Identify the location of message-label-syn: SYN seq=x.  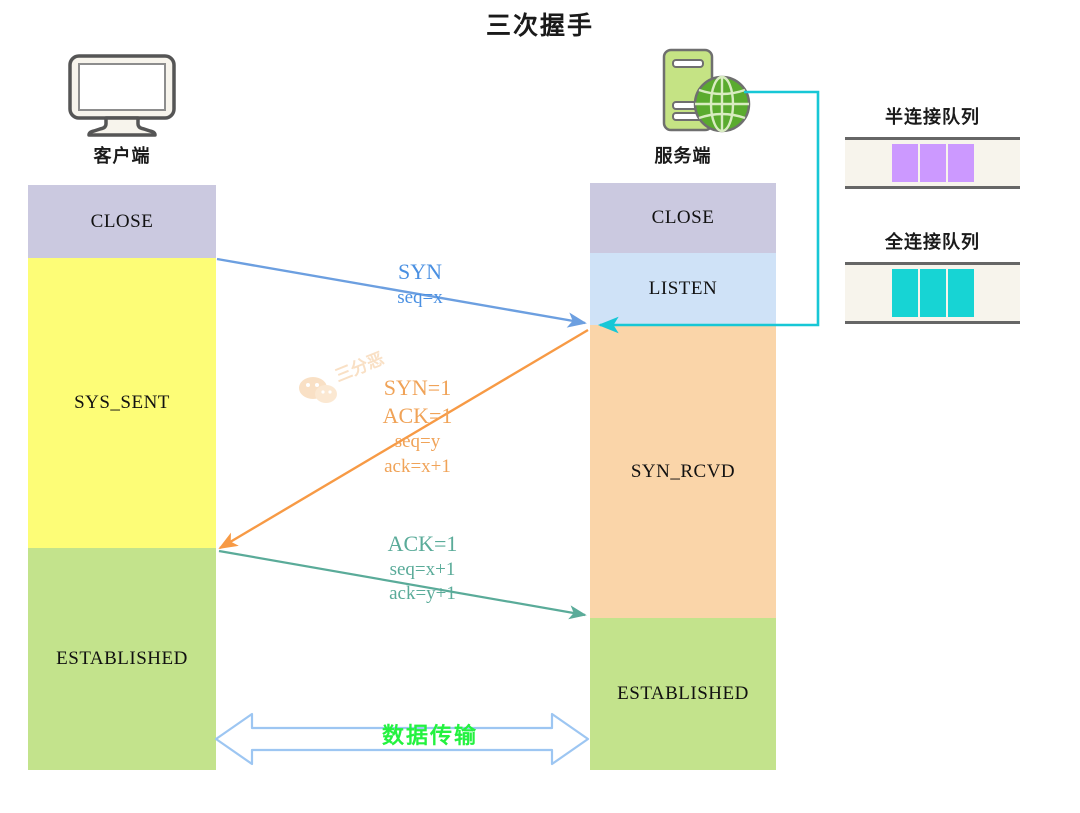
(420, 284).